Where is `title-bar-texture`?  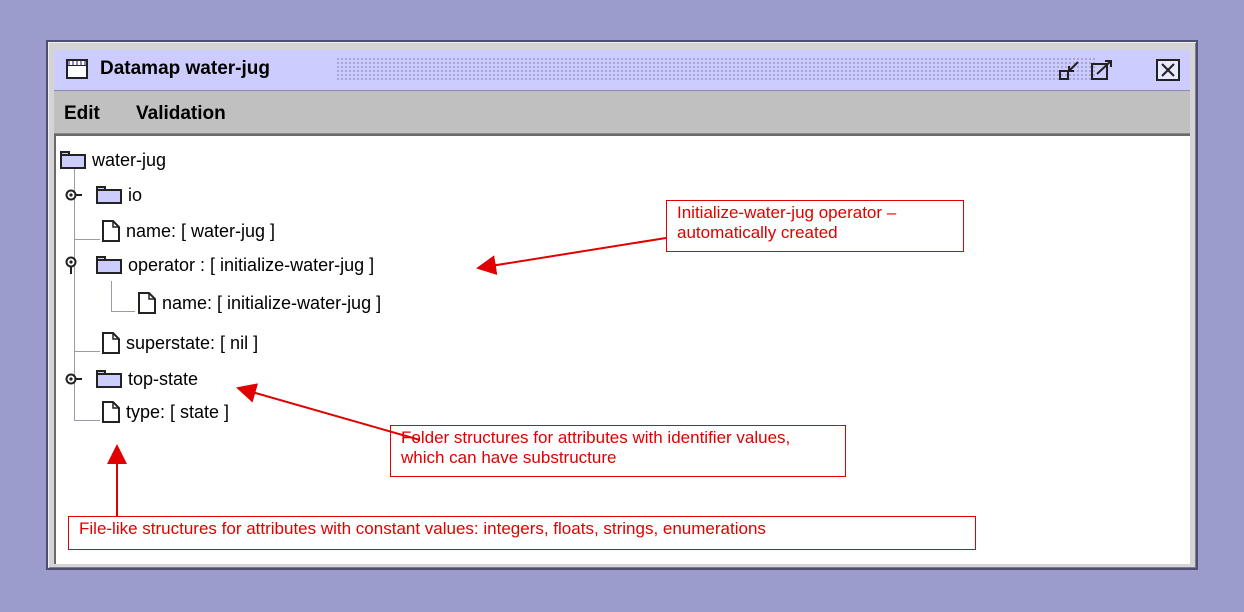
title-bar-texture is located at coordinates (716, 69).